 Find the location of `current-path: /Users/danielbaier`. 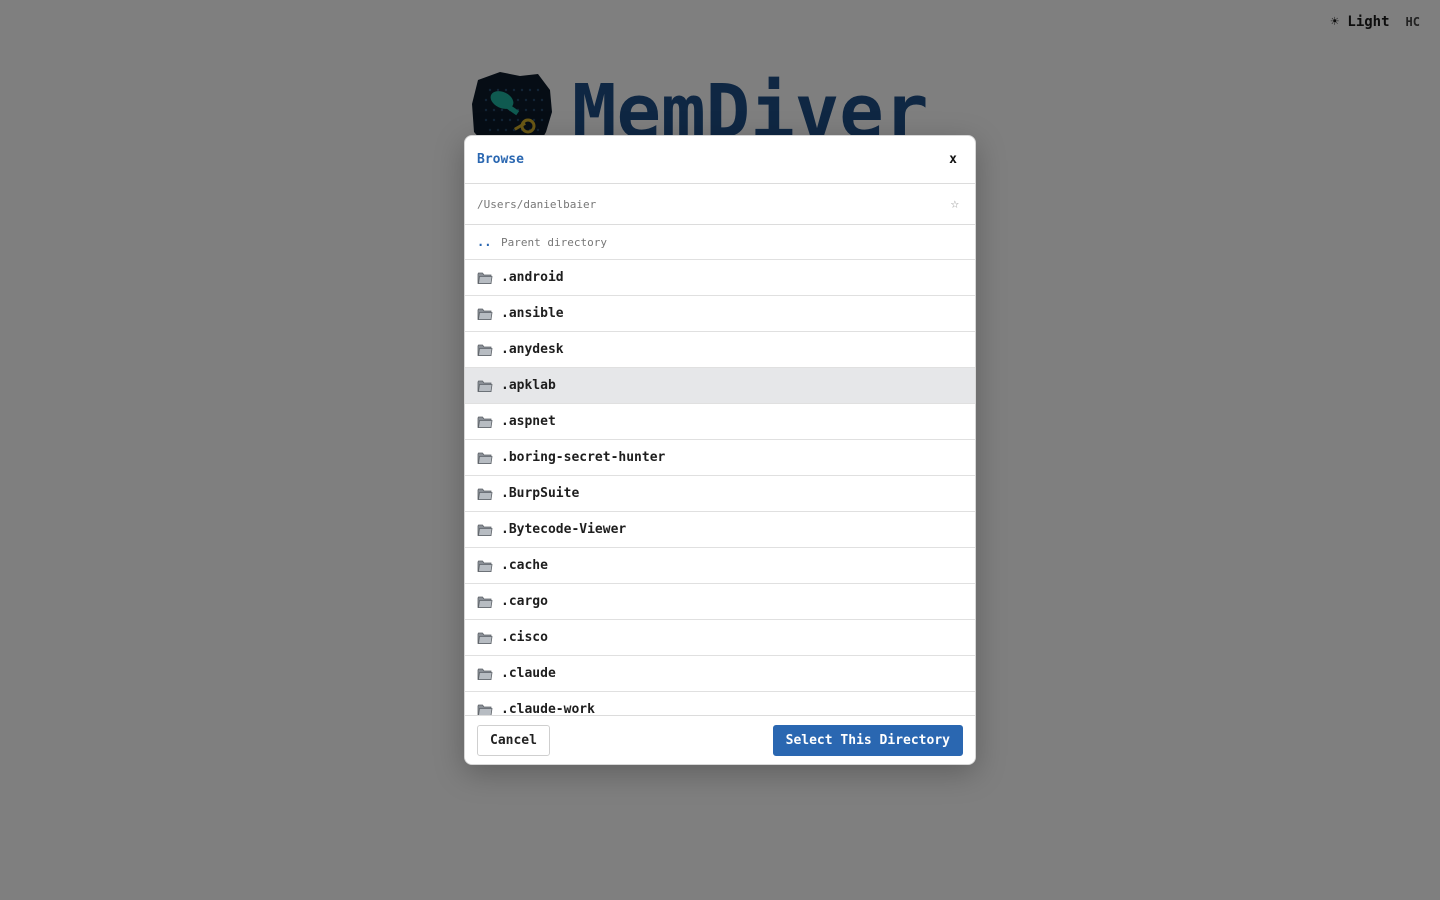

current-path: /Users/danielbaier is located at coordinates (537, 204).